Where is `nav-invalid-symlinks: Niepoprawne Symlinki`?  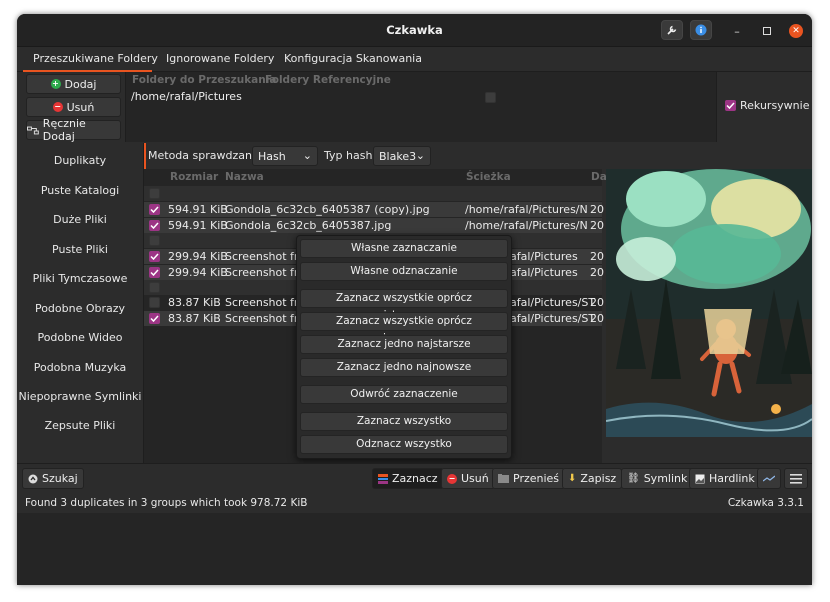 nav-invalid-symlinks: Niepoprawne Symlinki is located at coordinates (80, 396).